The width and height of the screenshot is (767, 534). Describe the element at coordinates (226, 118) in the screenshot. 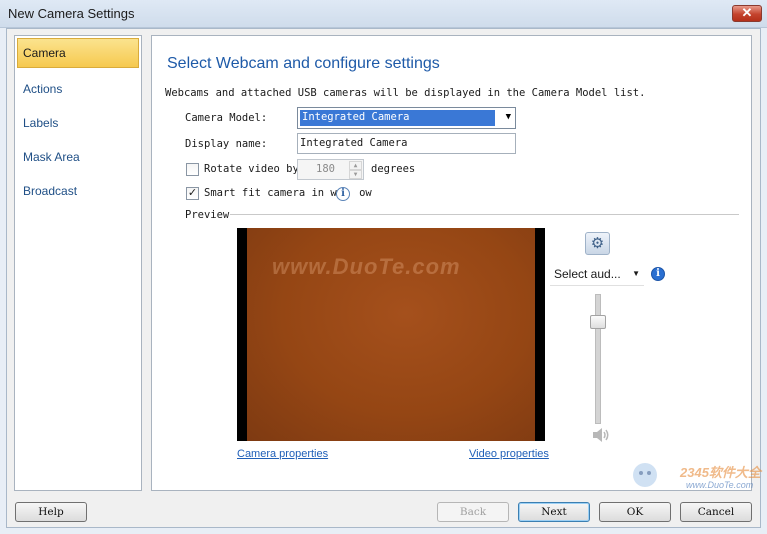

I see `camera-model-label: Camera Model:` at that location.